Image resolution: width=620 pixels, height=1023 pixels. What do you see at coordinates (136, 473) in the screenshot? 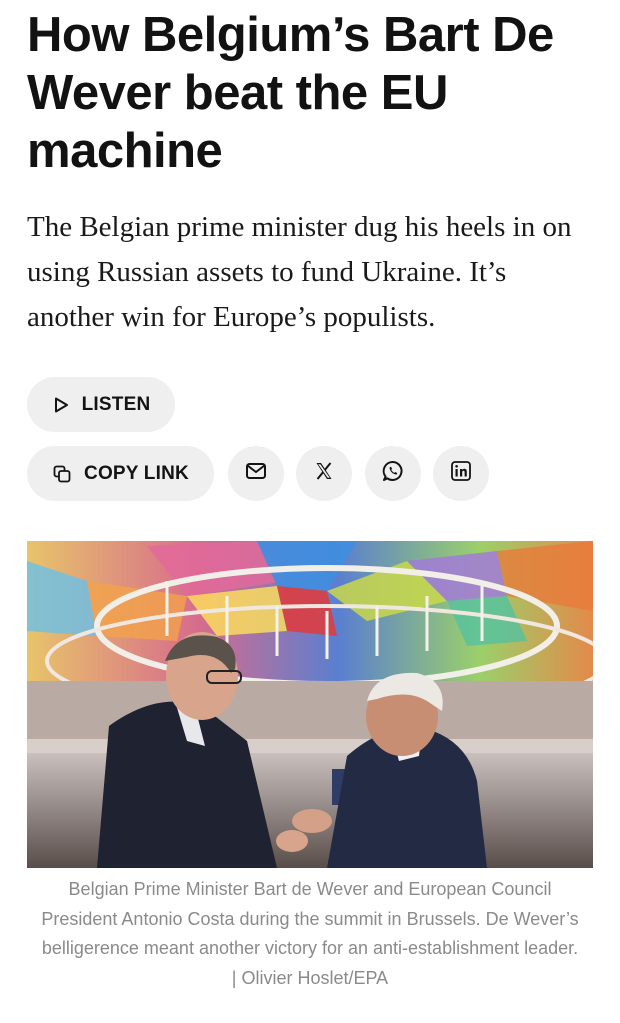
I see `copy-link-label: COPY LINK` at bounding box center [136, 473].